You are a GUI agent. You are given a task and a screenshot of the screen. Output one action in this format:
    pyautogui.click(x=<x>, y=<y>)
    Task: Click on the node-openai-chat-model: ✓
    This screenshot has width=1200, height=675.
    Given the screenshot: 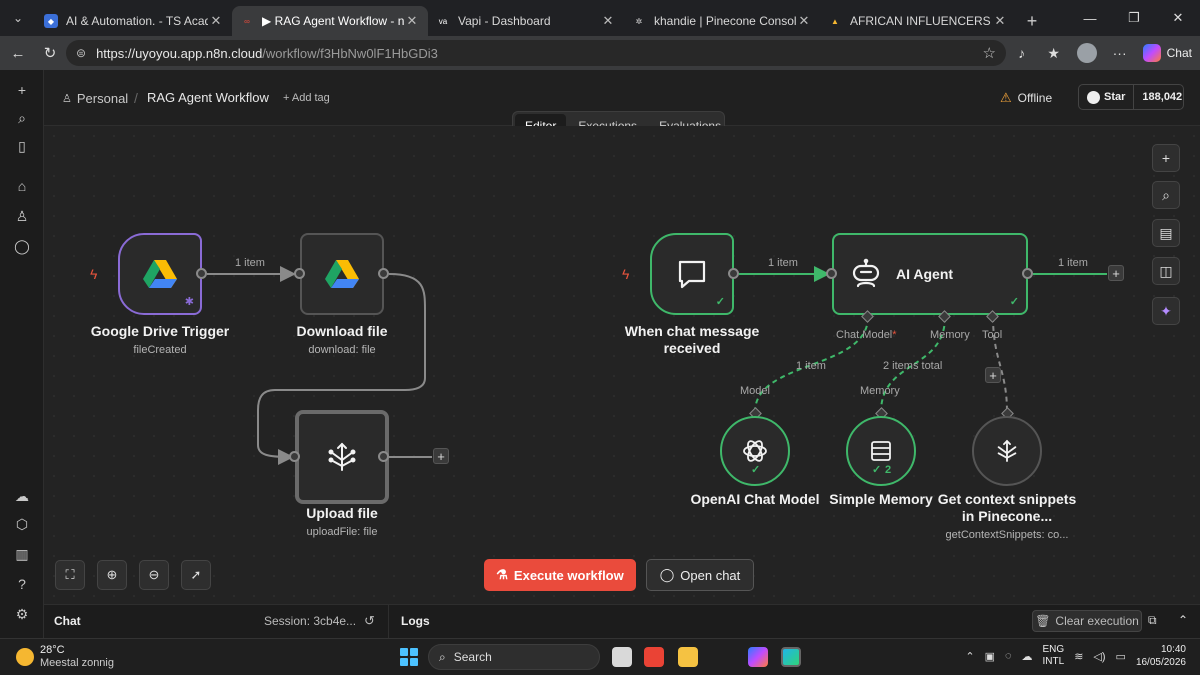 What is the action you would take?
    pyautogui.click(x=755, y=451)
    